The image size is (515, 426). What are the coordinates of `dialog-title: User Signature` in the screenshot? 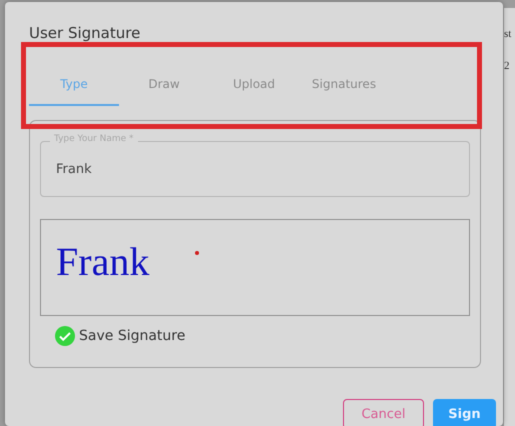 It's located at (85, 34).